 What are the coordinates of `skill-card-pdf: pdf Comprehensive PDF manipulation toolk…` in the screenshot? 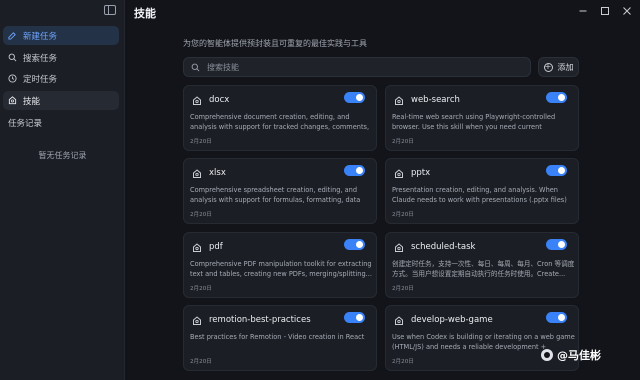 It's located at (280, 265).